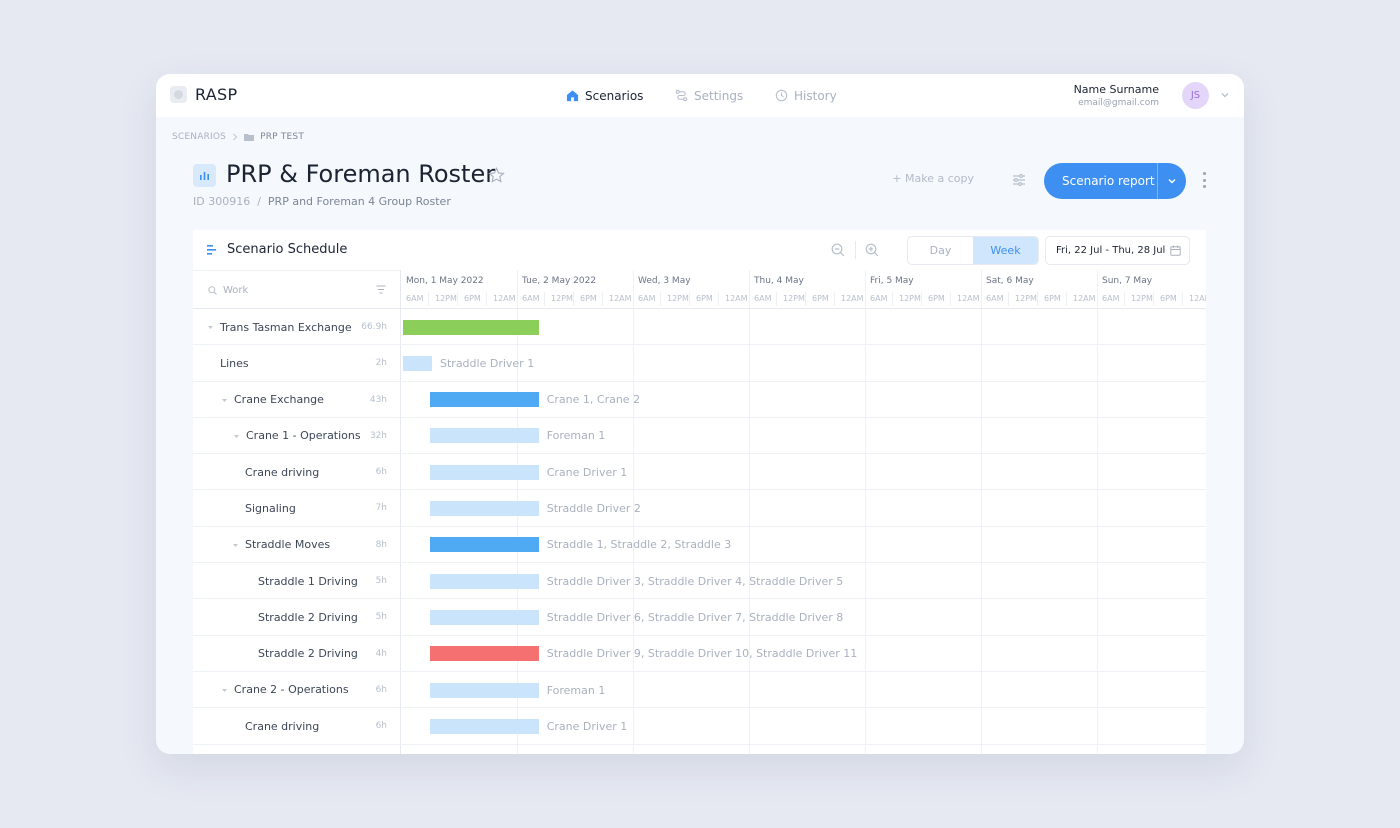 This screenshot has width=1400, height=828. What do you see at coordinates (1108, 181) in the screenshot?
I see `scenario-report-label: Scenario report` at bounding box center [1108, 181].